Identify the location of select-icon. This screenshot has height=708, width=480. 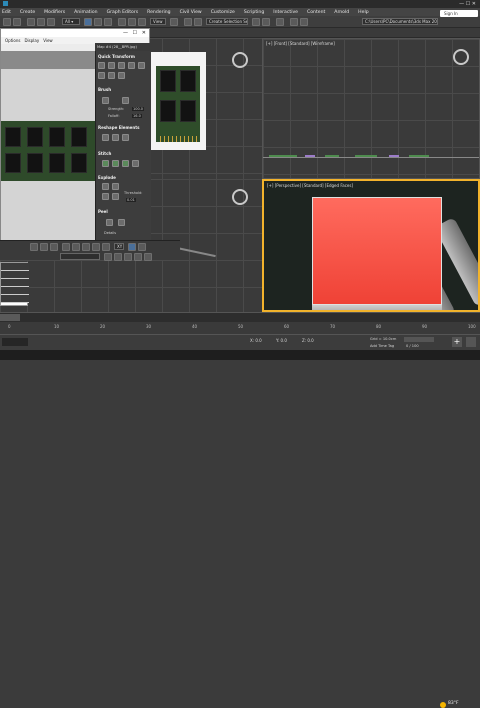
(66, 247).